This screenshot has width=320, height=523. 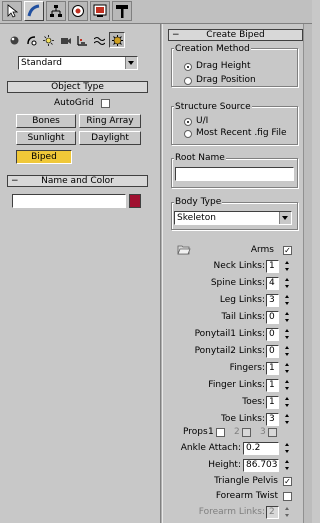 I want to click on tail-links-spinner, so click(x=287, y=317).